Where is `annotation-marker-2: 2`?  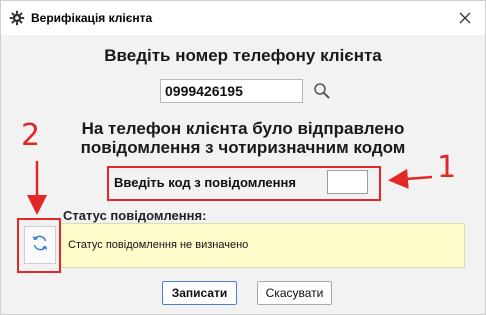
annotation-marker-2: 2 is located at coordinates (31, 135).